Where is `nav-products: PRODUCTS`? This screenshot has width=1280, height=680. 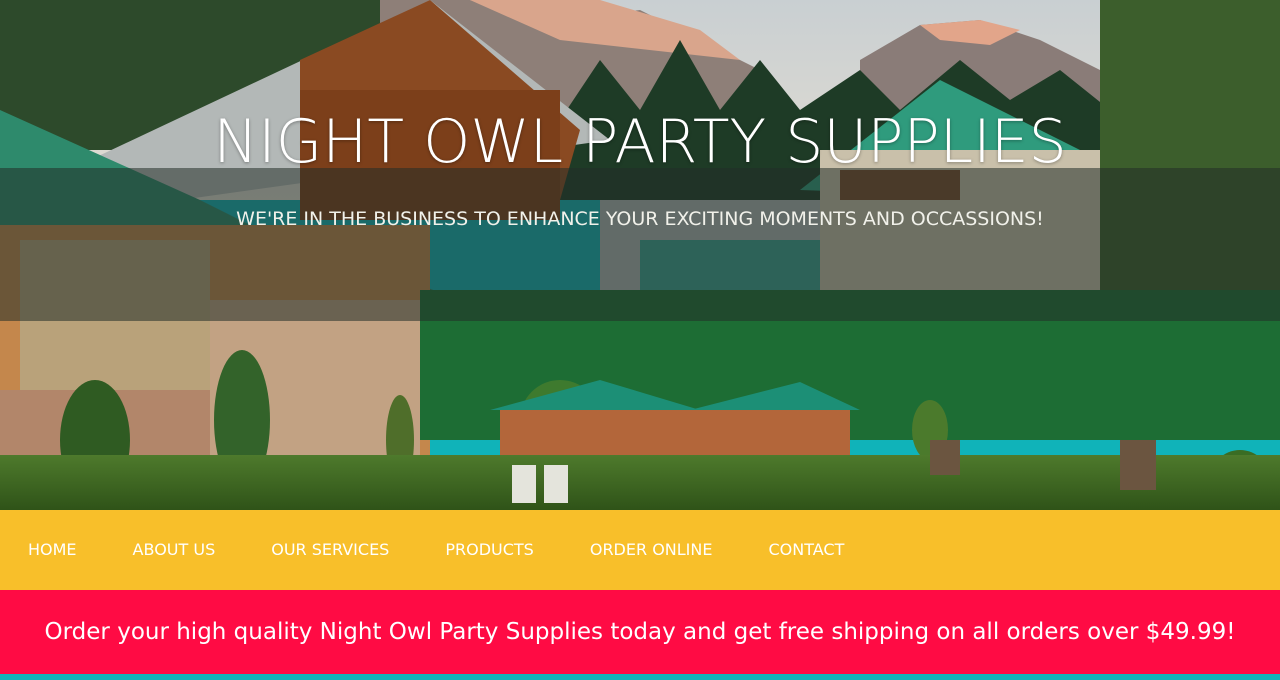 nav-products: PRODUCTS is located at coordinates (489, 550).